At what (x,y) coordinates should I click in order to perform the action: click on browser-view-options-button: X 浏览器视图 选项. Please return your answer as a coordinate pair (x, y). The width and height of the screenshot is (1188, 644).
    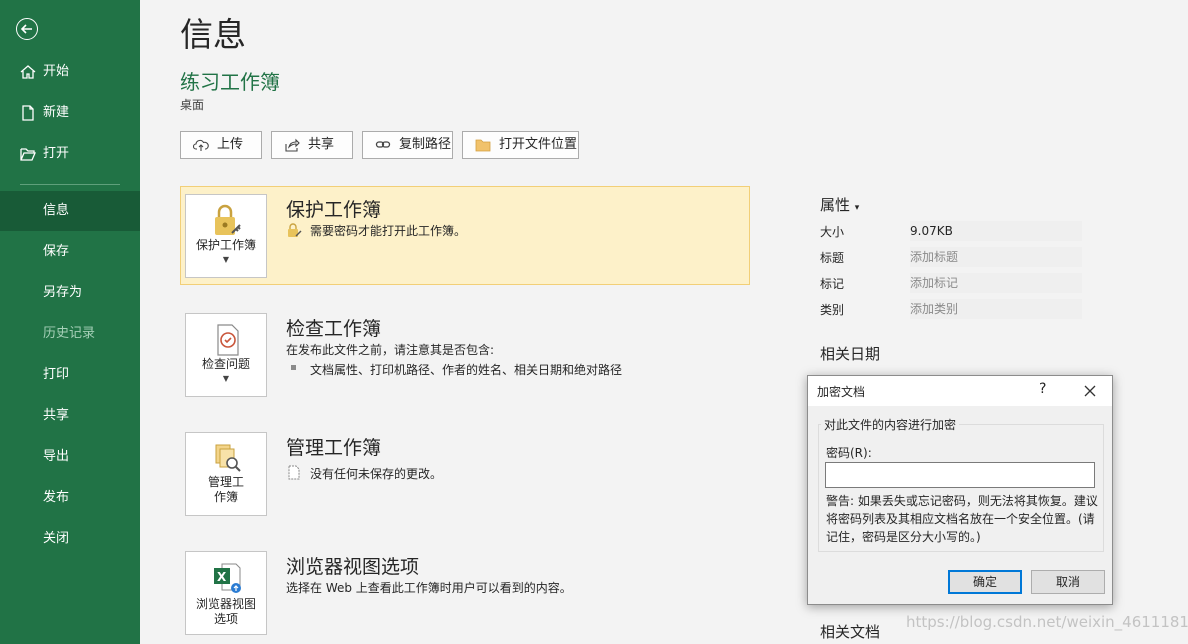
    Looking at the image, I should click on (226, 593).